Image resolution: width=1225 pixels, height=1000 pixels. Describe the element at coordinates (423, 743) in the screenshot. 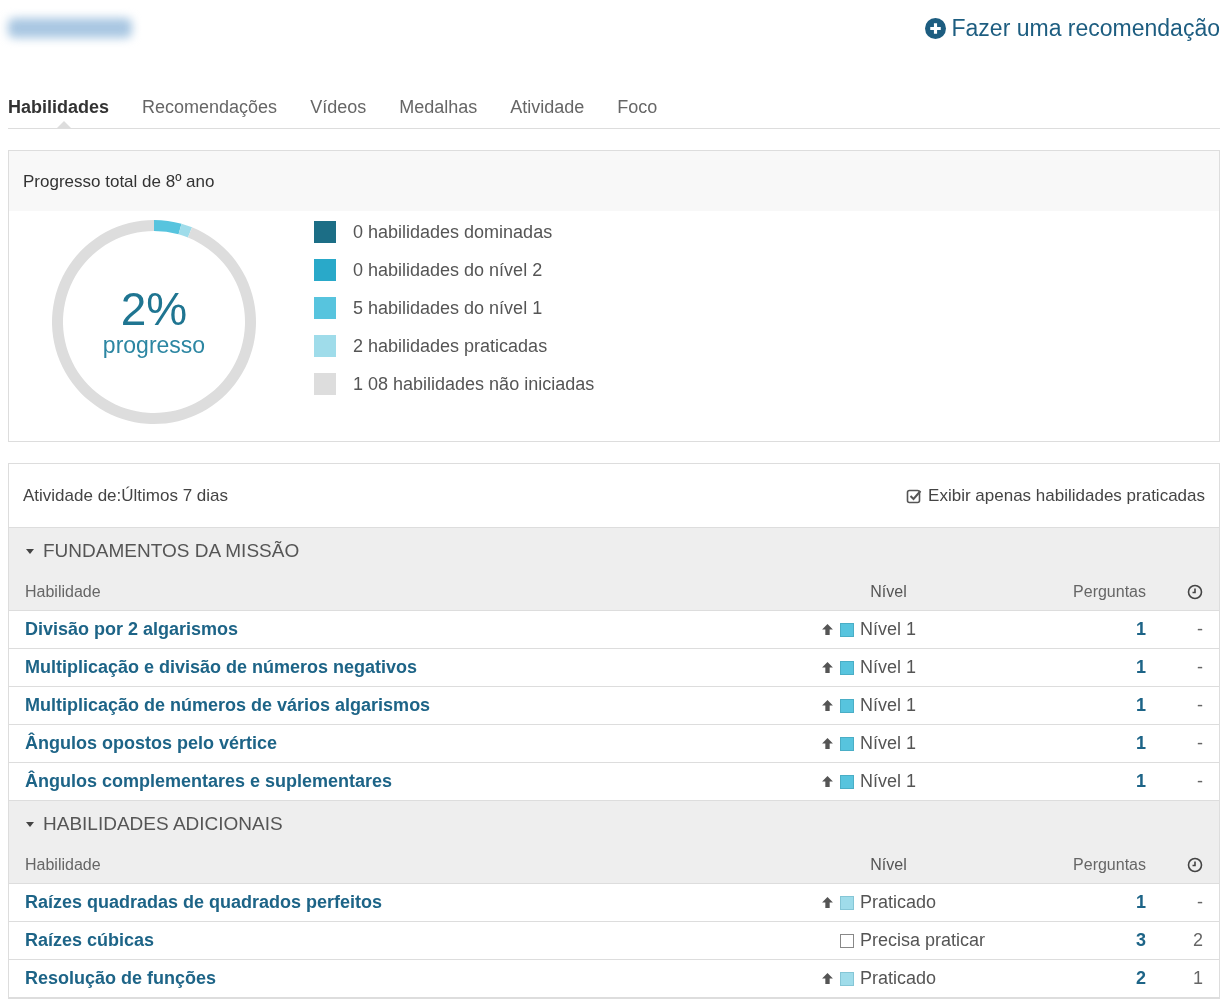

I see `skill-link: Ângulos opostos pelo vértice` at that location.